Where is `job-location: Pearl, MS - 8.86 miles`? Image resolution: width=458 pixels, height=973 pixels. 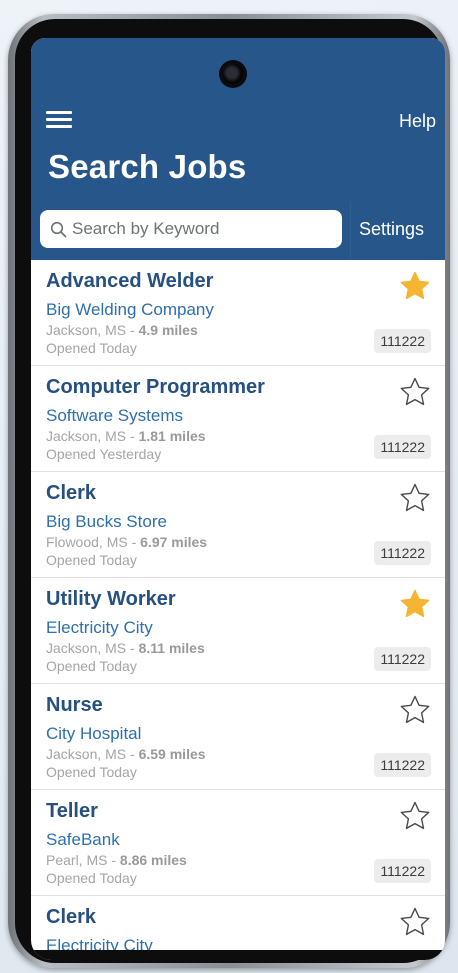 job-location: Pearl, MS - 8.86 miles is located at coordinates (116, 860).